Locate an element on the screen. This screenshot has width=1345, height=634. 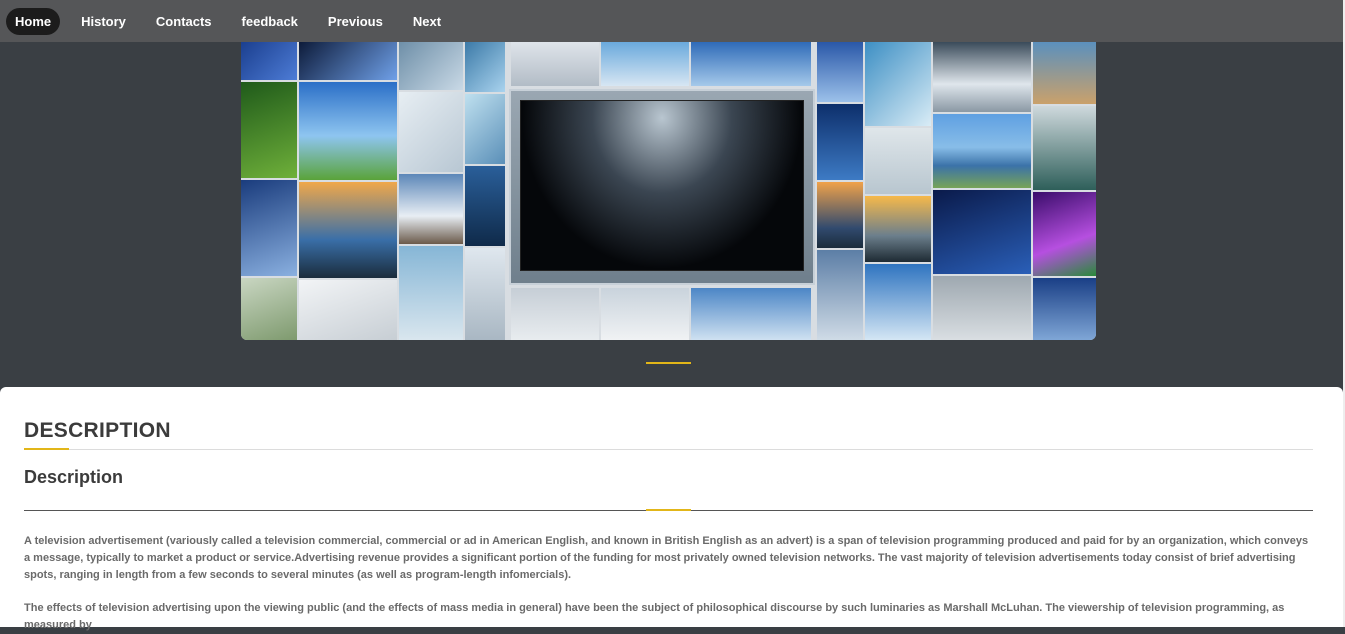
carousel-indicator is located at coordinates (668, 363).